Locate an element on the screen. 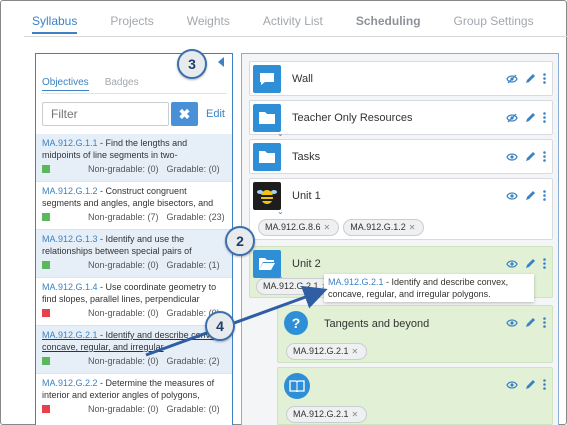 Image resolution: width=567 pixels, height=425 pixels. callout-2: 2 is located at coordinates (240, 241).